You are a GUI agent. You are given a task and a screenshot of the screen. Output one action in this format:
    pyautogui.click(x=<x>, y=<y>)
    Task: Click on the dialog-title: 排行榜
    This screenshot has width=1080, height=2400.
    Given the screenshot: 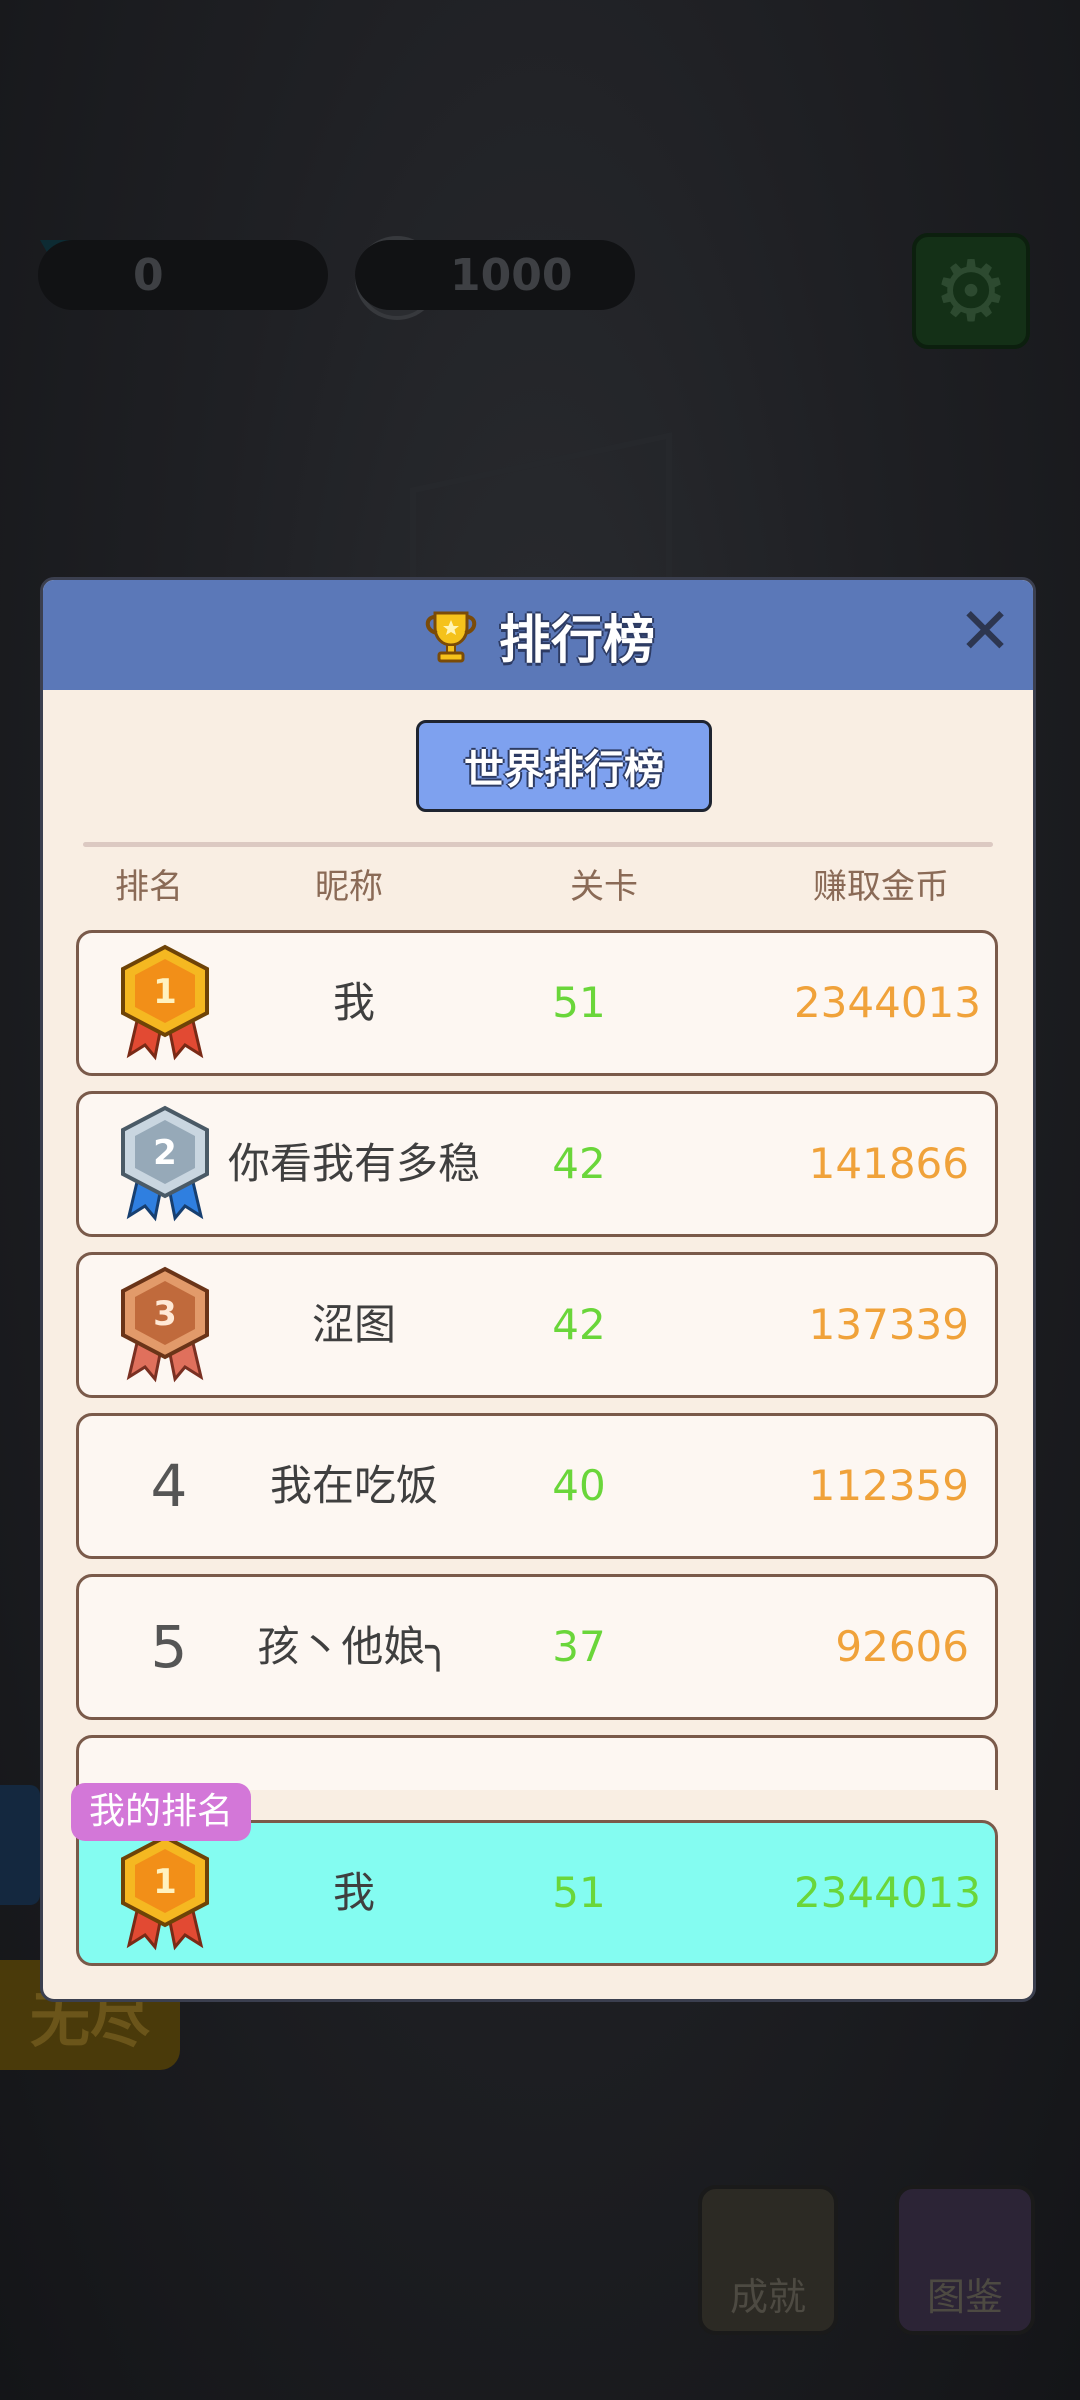 What is the action you would take?
    pyautogui.click(x=576, y=640)
    